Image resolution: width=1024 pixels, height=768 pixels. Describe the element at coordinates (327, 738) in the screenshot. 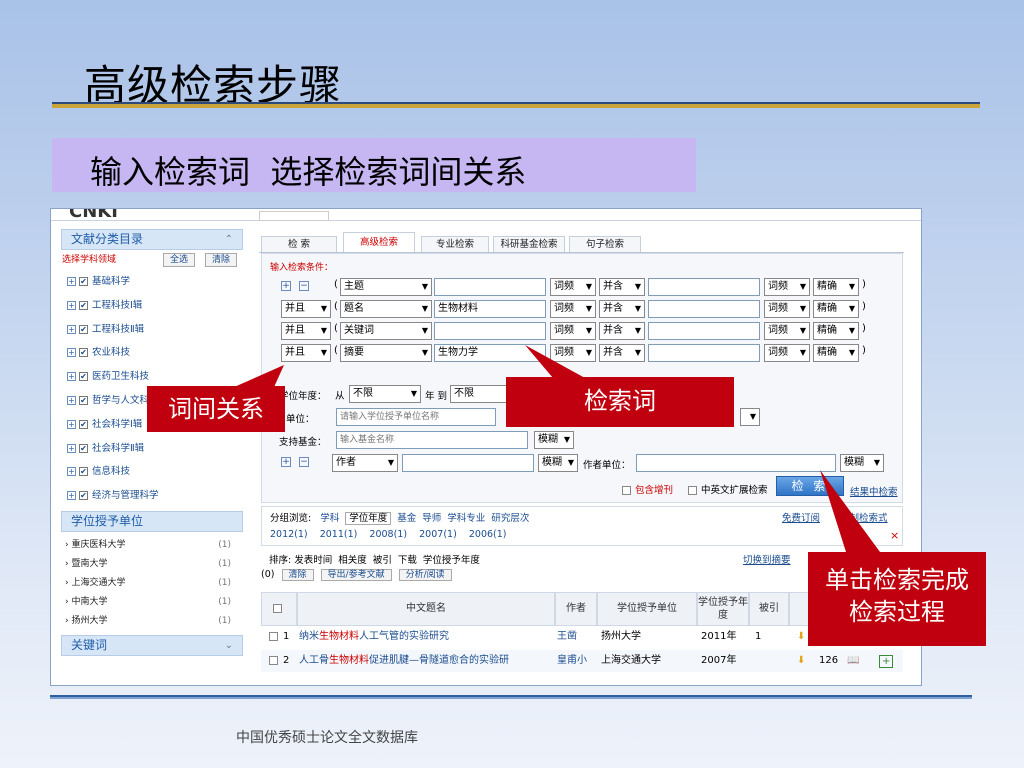

I see `footnote: 中国优秀硕士论文全文数据库` at that location.